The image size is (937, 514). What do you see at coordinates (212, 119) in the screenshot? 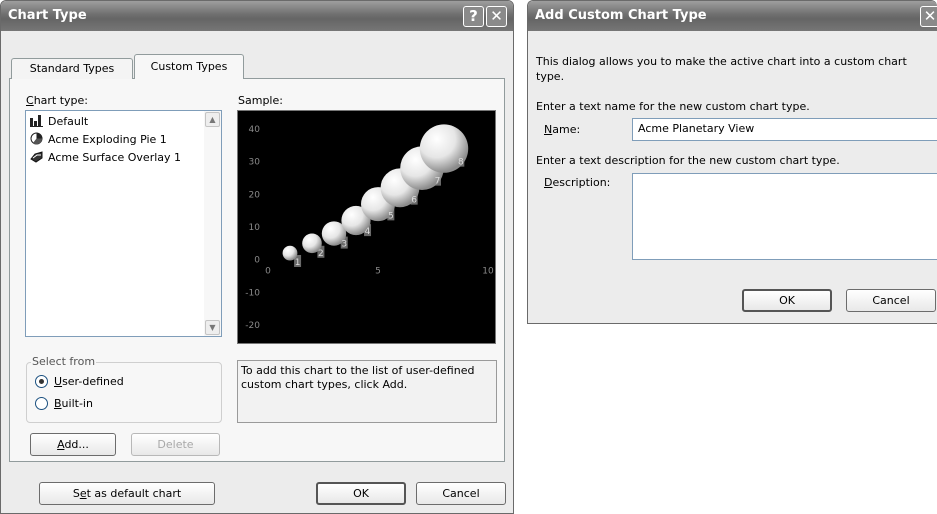
I see `scroll-up-icon: ▲` at bounding box center [212, 119].